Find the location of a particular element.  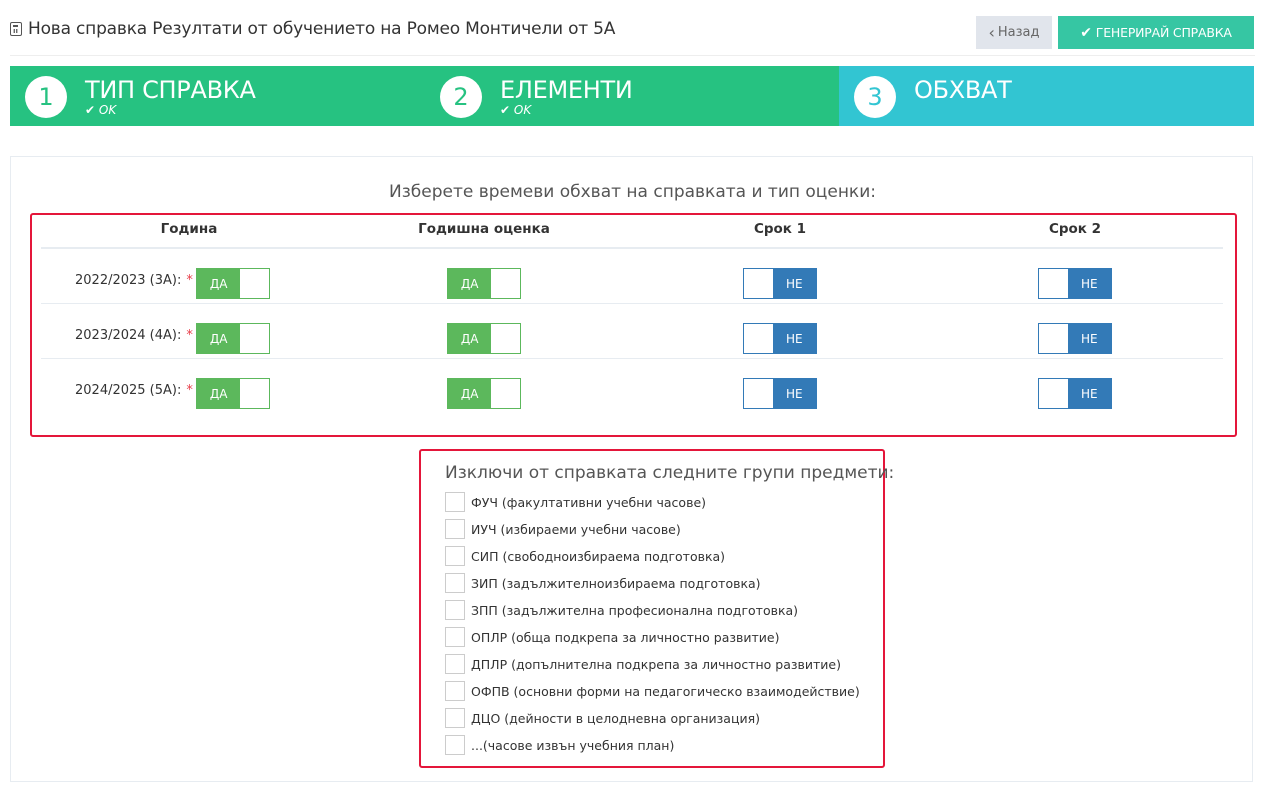

step-title: ОБХВАТ is located at coordinates (963, 90).